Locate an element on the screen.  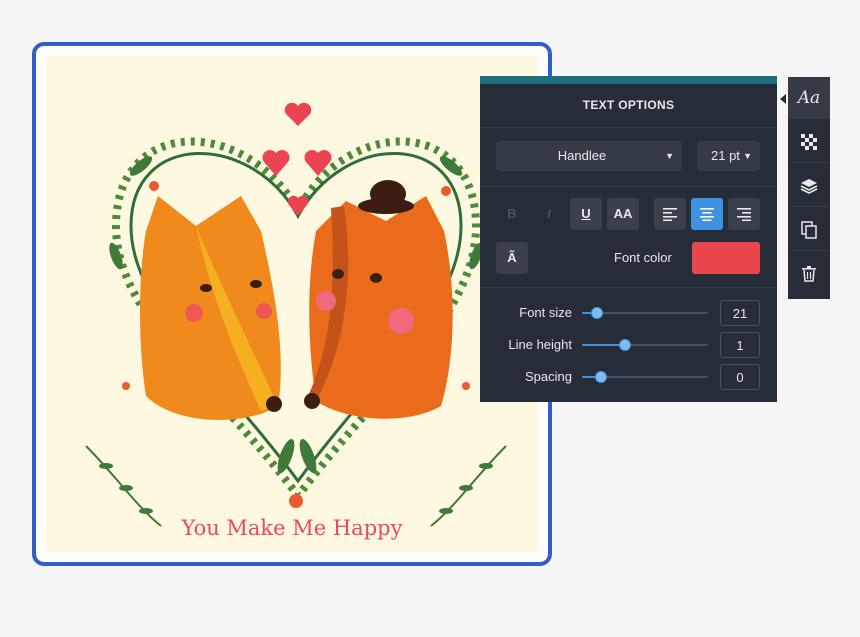
font-family-value: Handlee is located at coordinates (582, 155).